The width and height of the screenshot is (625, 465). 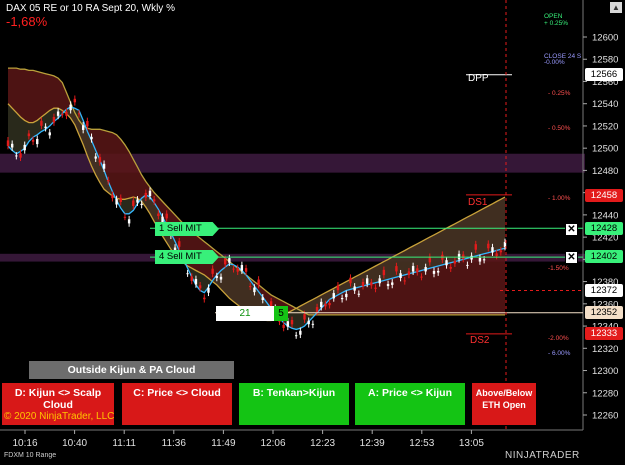 I want to click on sell-mit-order-4: 4 Sell MIT, so click(x=187, y=257).